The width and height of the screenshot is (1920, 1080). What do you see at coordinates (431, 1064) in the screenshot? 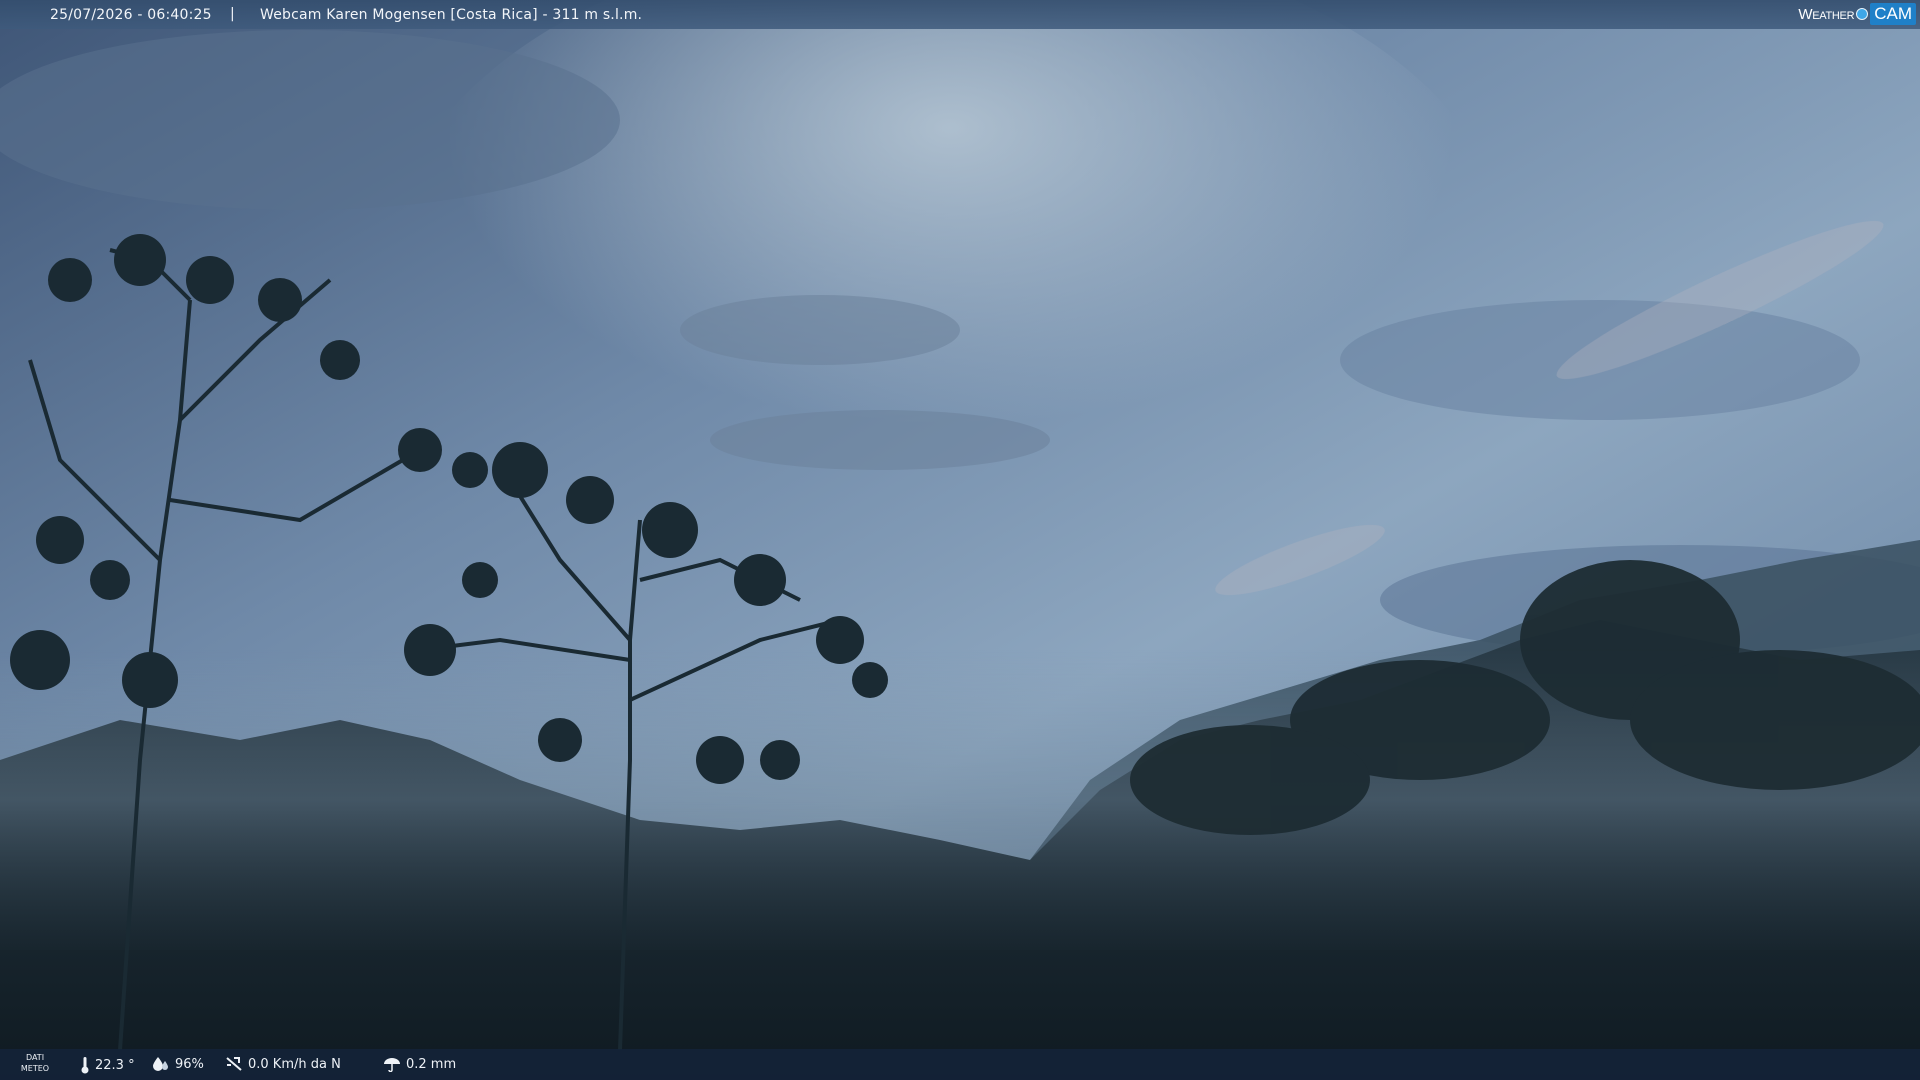
I see `rain-value: 0.2 mm` at bounding box center [431, 1064].